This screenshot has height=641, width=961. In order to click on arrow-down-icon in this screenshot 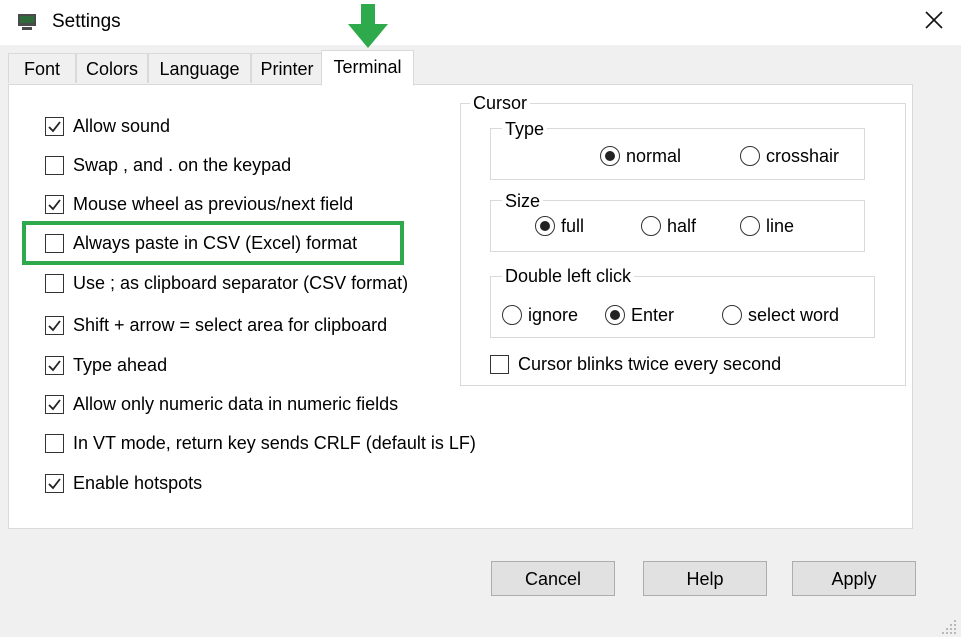, I will do `click(368, 26)`.